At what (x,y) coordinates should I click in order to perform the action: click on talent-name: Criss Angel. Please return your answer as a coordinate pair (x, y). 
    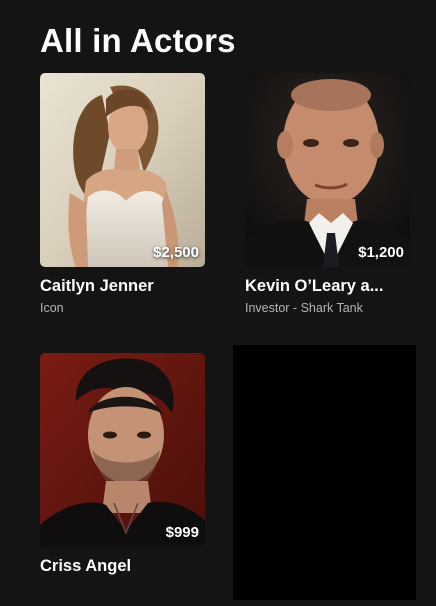
    Looking at the image, I should click on (122, 566).